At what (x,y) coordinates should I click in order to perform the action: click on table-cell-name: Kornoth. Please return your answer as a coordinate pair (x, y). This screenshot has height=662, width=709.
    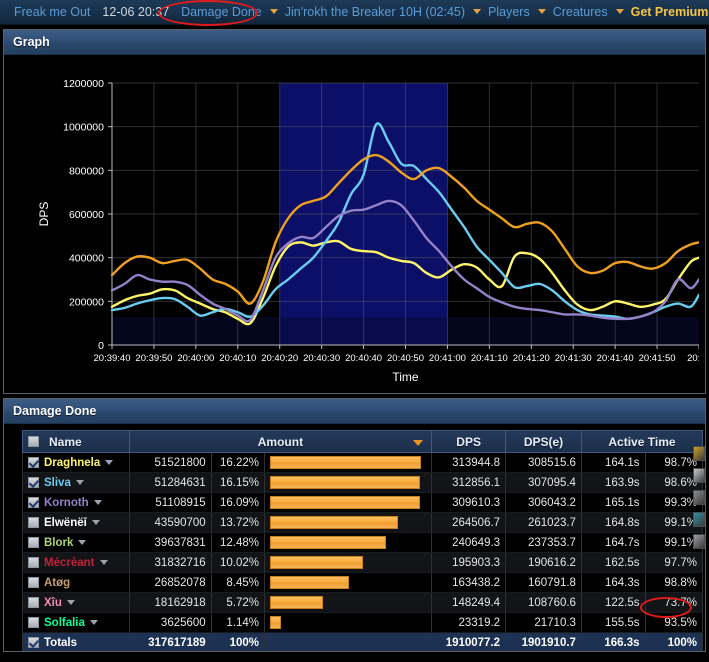
    Looking at the image, I should click on (76, 502).